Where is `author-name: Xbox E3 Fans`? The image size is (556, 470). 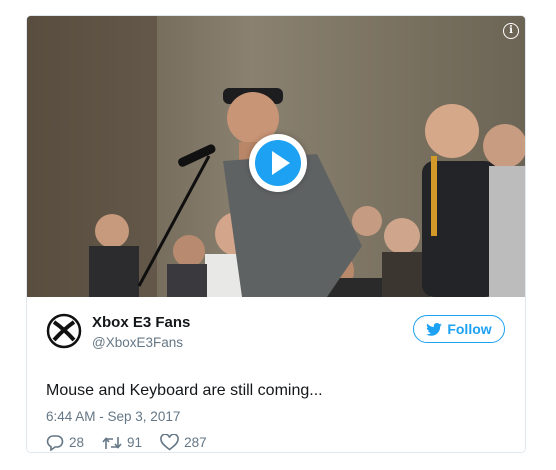 author-name: Xbox E3 Fans is located at coordinates (141, 322).